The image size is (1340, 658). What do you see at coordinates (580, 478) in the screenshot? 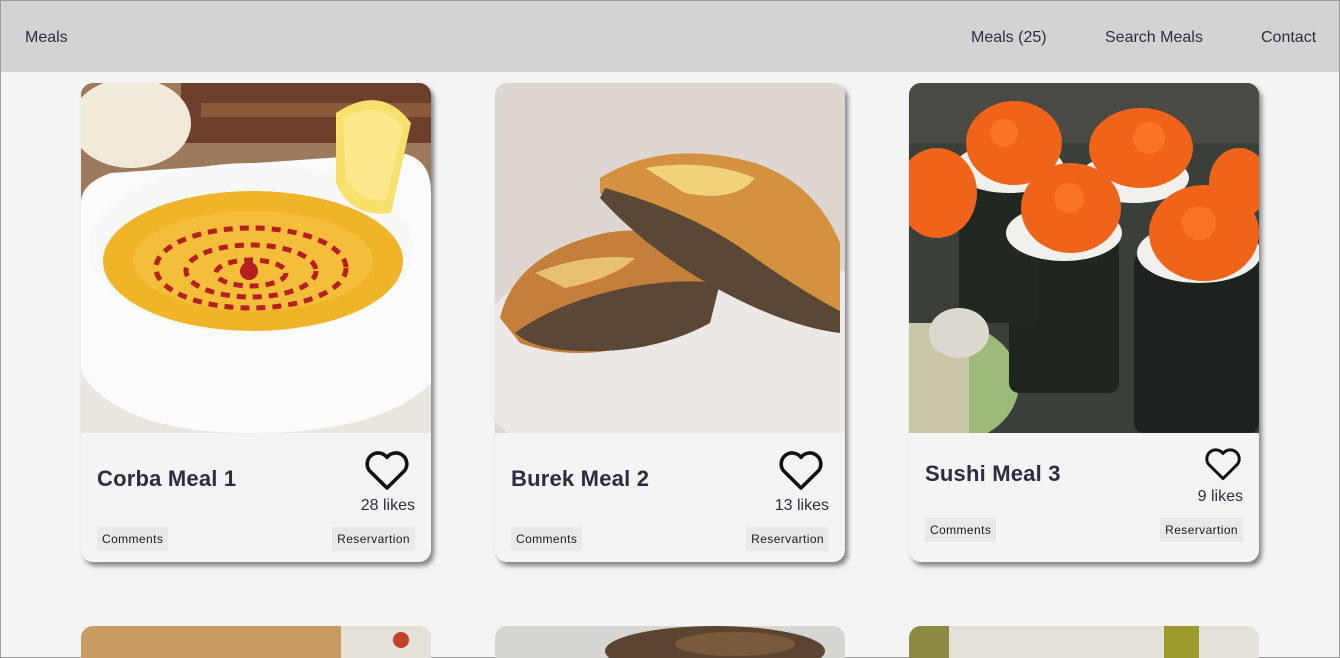
I see `card-title: Burek Meal 2` at bounding box center [580, 478].